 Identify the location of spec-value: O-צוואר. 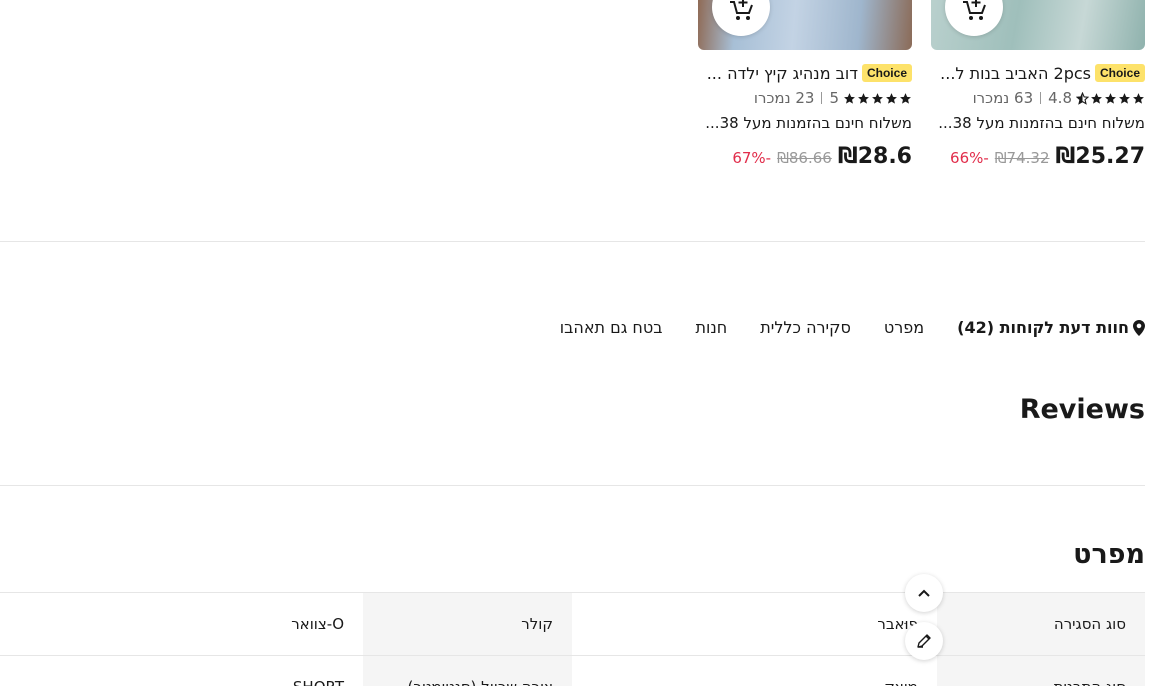
(317, 624).